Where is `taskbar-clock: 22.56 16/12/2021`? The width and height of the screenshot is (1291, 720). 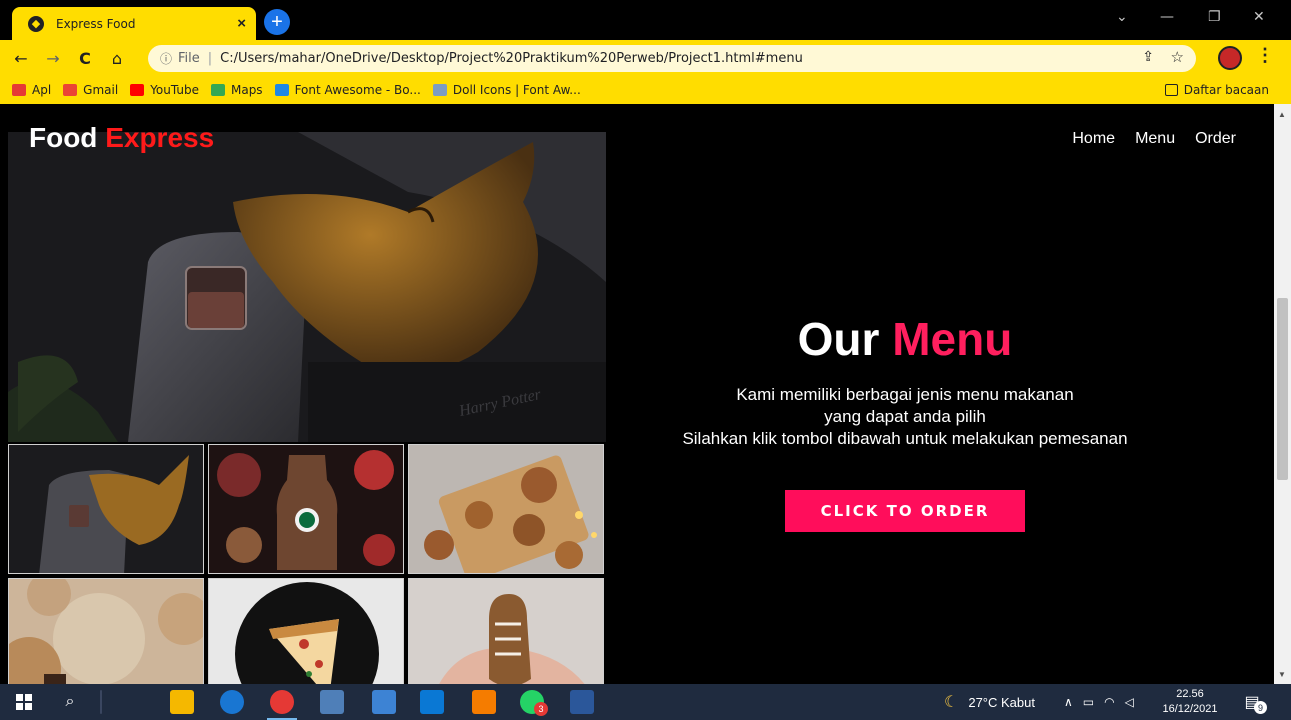 taskbar-clock: 22.56 16/12/2021 is located at coordinates (1190, 702).